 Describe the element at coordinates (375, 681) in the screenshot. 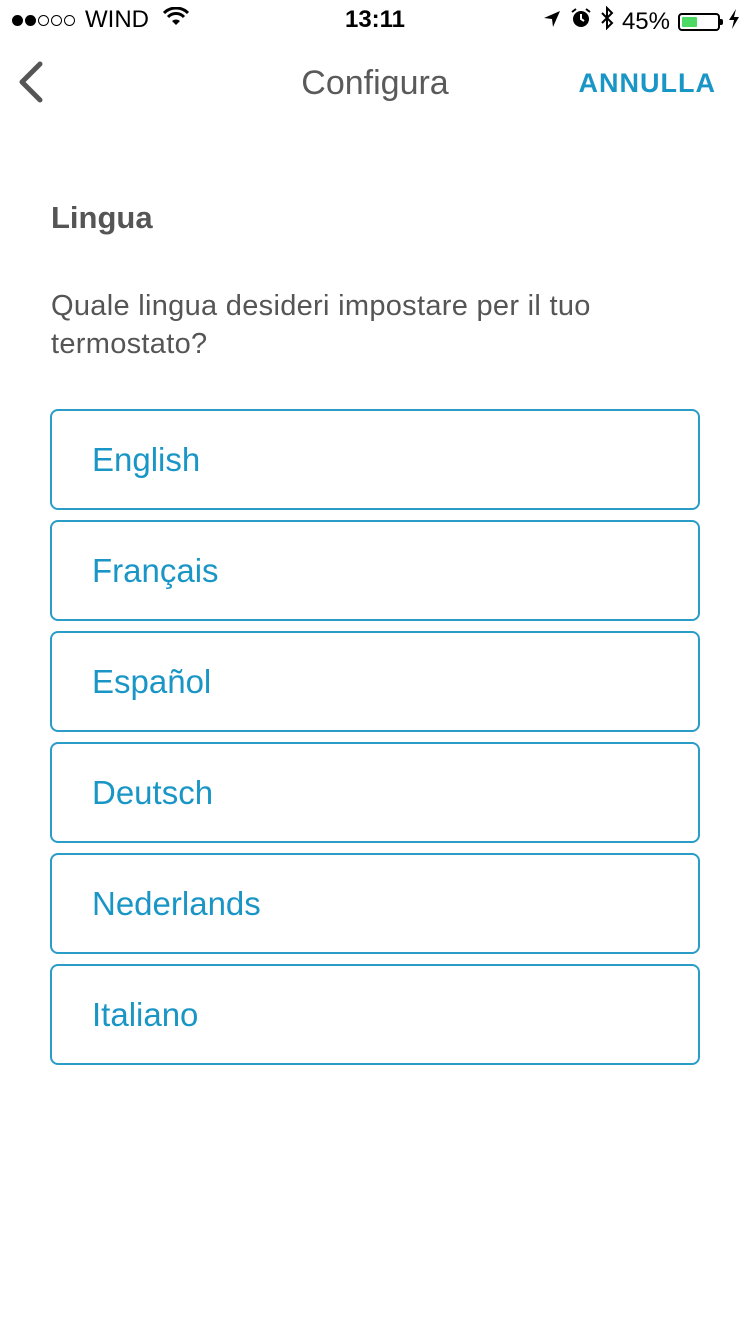

I see `language-option-espanol: Español` at that location.